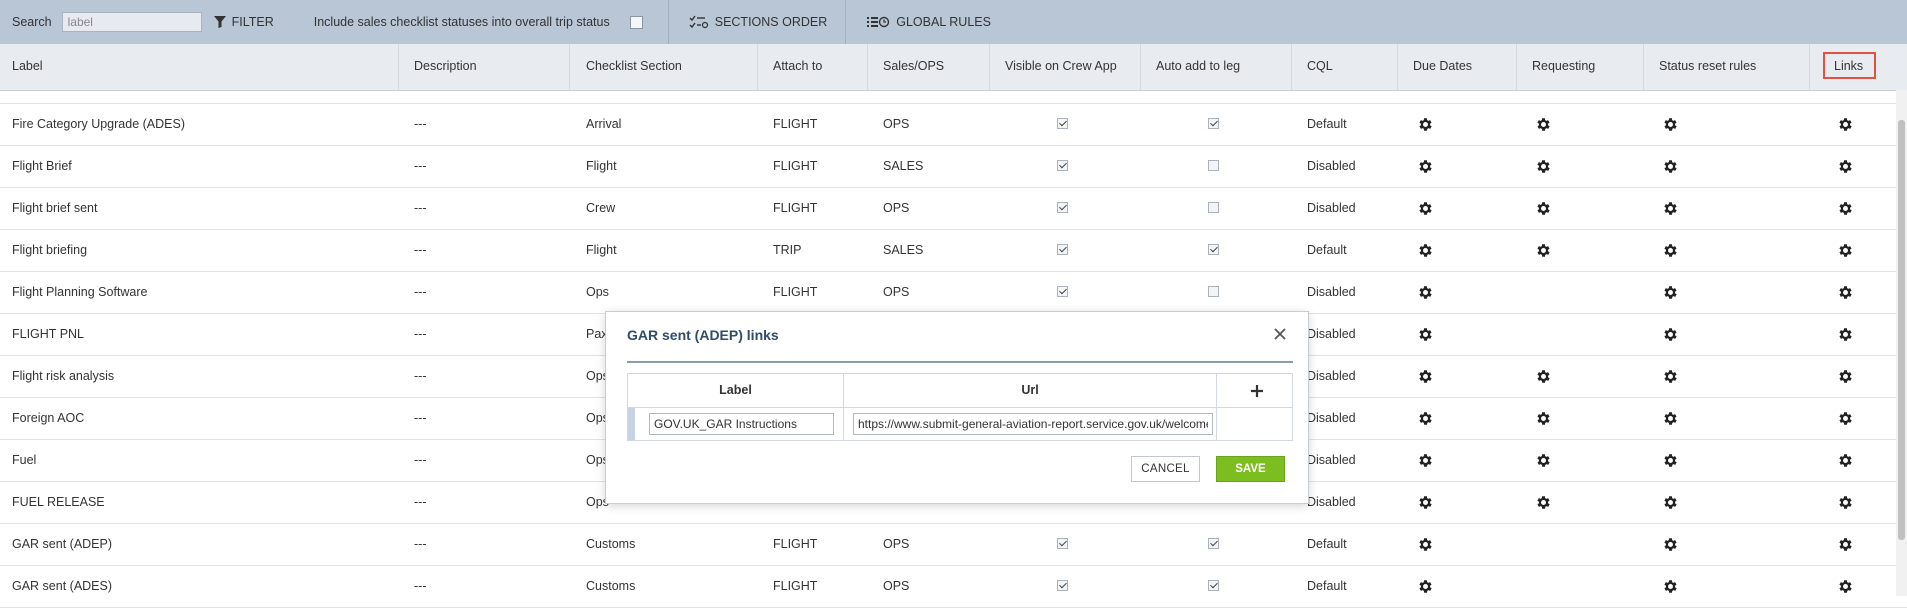  What do you see at coordinates (445, 67) in the screenshot?
I see `col-header-description: Description` at bounding box center [445, 67].